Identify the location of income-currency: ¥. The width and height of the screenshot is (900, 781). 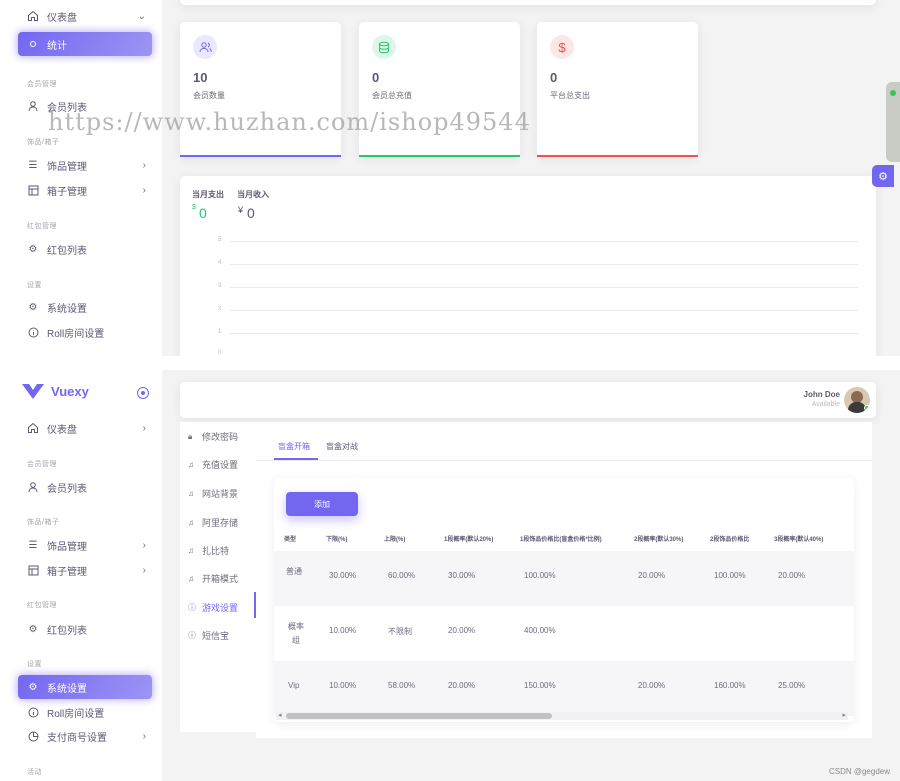
(241, 210).